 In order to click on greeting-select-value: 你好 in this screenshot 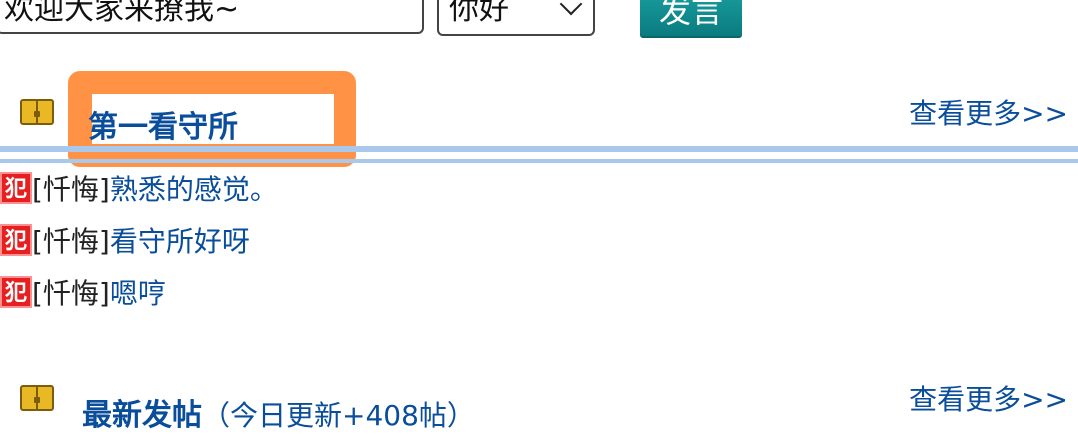, I will do `click(479, 13)`.